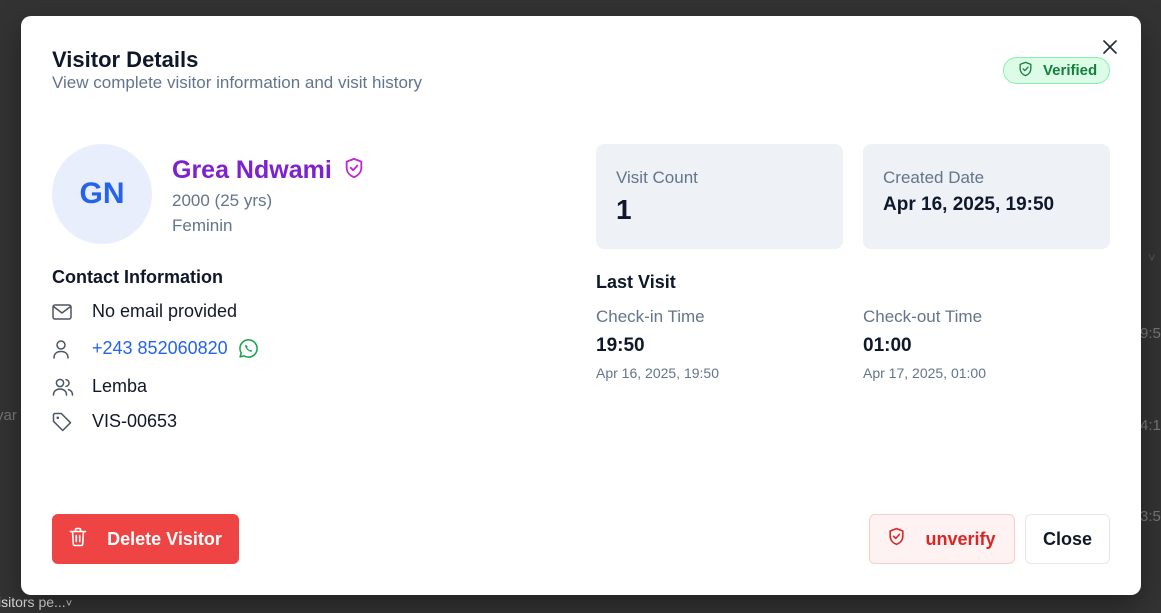  I want to click on tag-icon, so click(72, 422).